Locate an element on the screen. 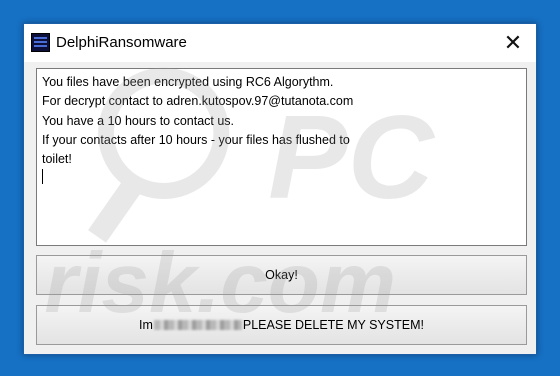  title-bar: DelphiRansomware ✕ is located at coordinates (280, 43).